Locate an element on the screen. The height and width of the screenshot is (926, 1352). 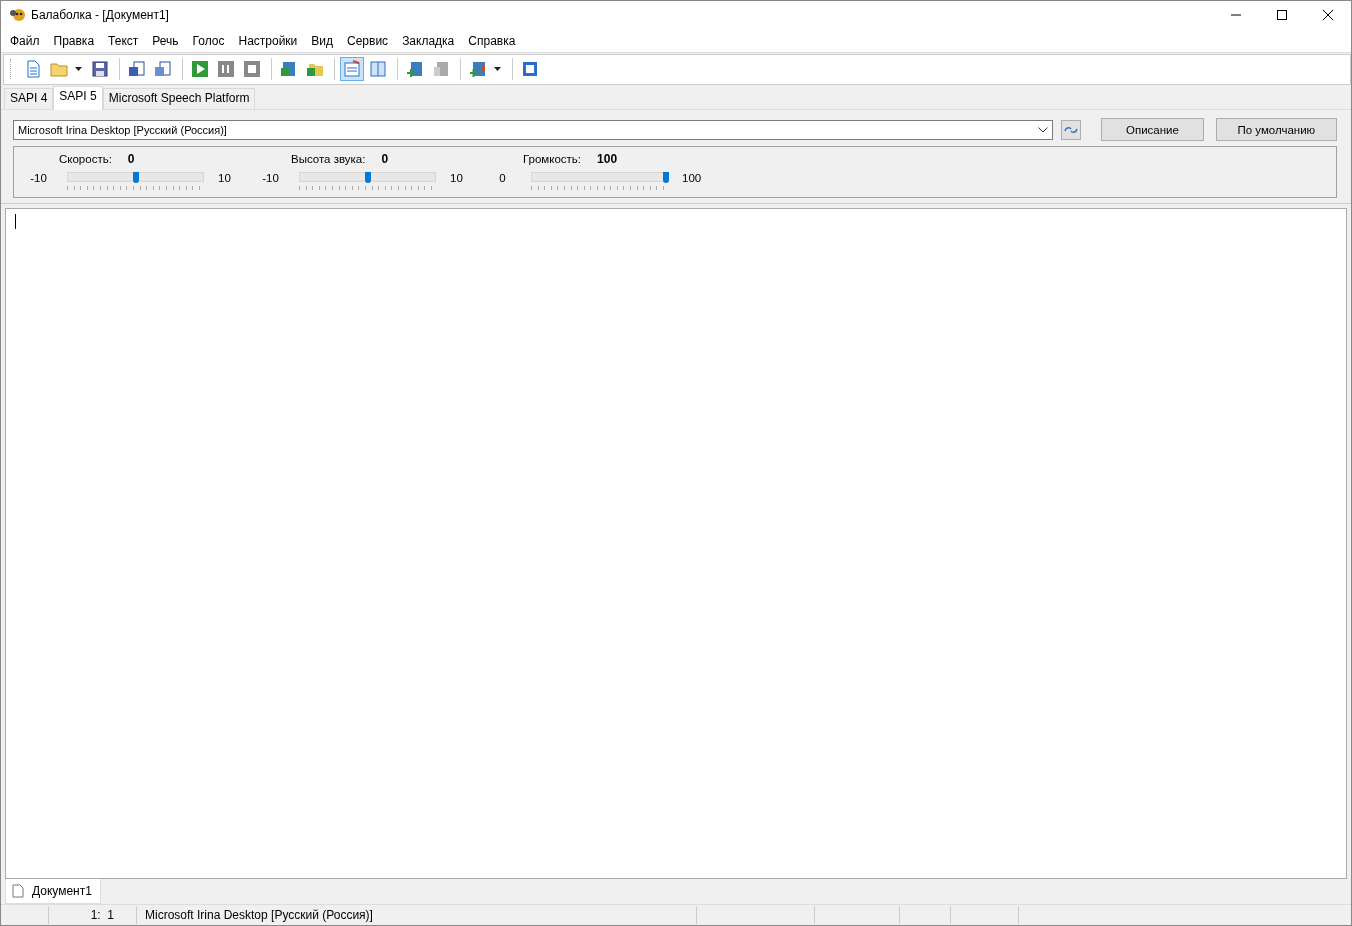
maximize-icon is located at coordinates (1282, 15).